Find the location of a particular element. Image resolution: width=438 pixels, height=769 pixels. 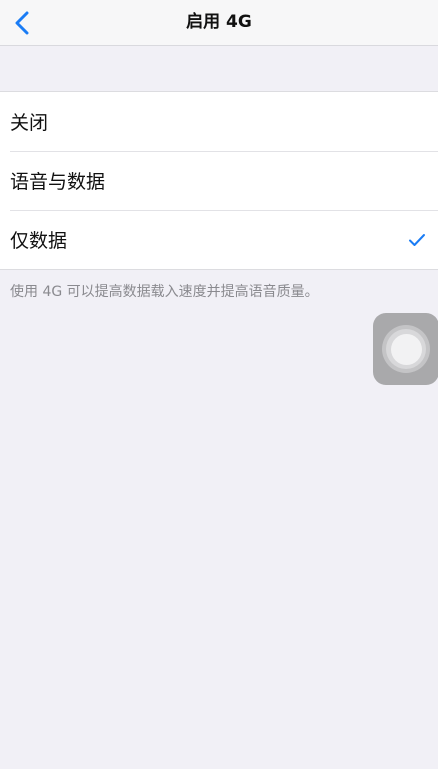

assistive-touch-icon is located at coordinates (406, 349).